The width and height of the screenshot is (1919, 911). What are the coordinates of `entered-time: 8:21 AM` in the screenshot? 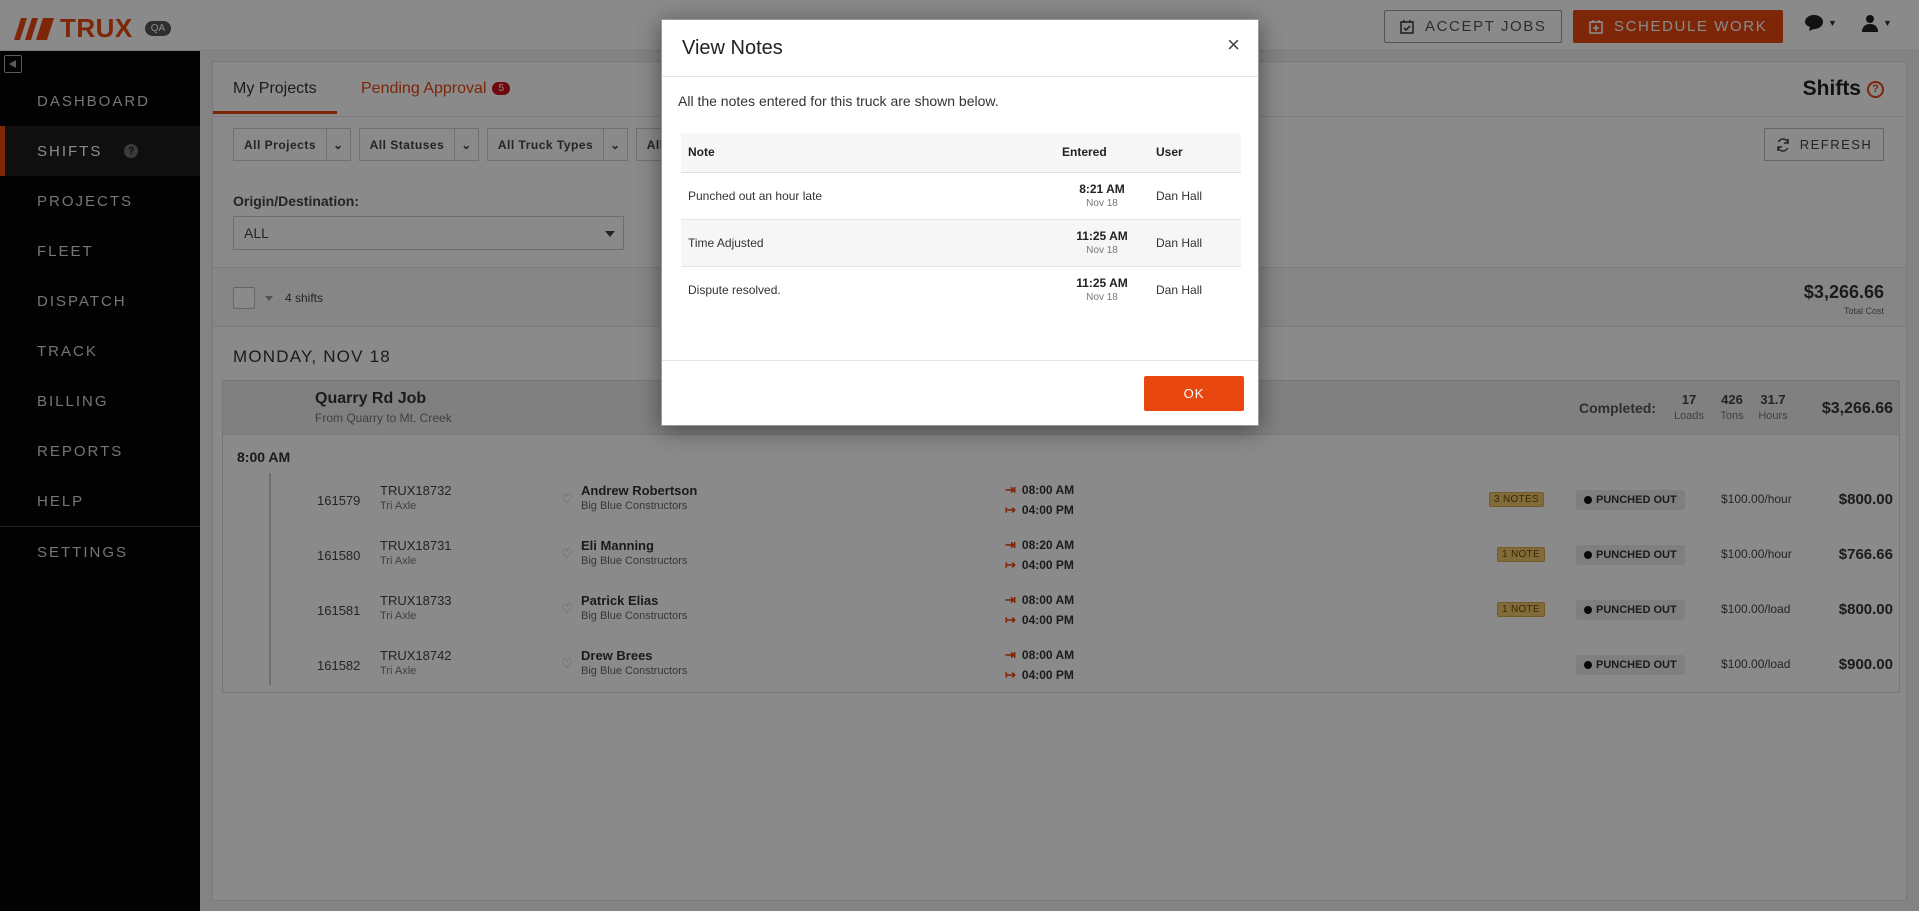 It's located at (1102, 189).